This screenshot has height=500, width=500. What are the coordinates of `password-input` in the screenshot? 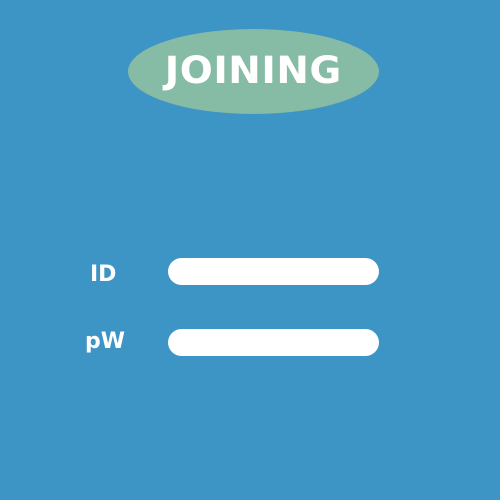 It's located at (273, 342).